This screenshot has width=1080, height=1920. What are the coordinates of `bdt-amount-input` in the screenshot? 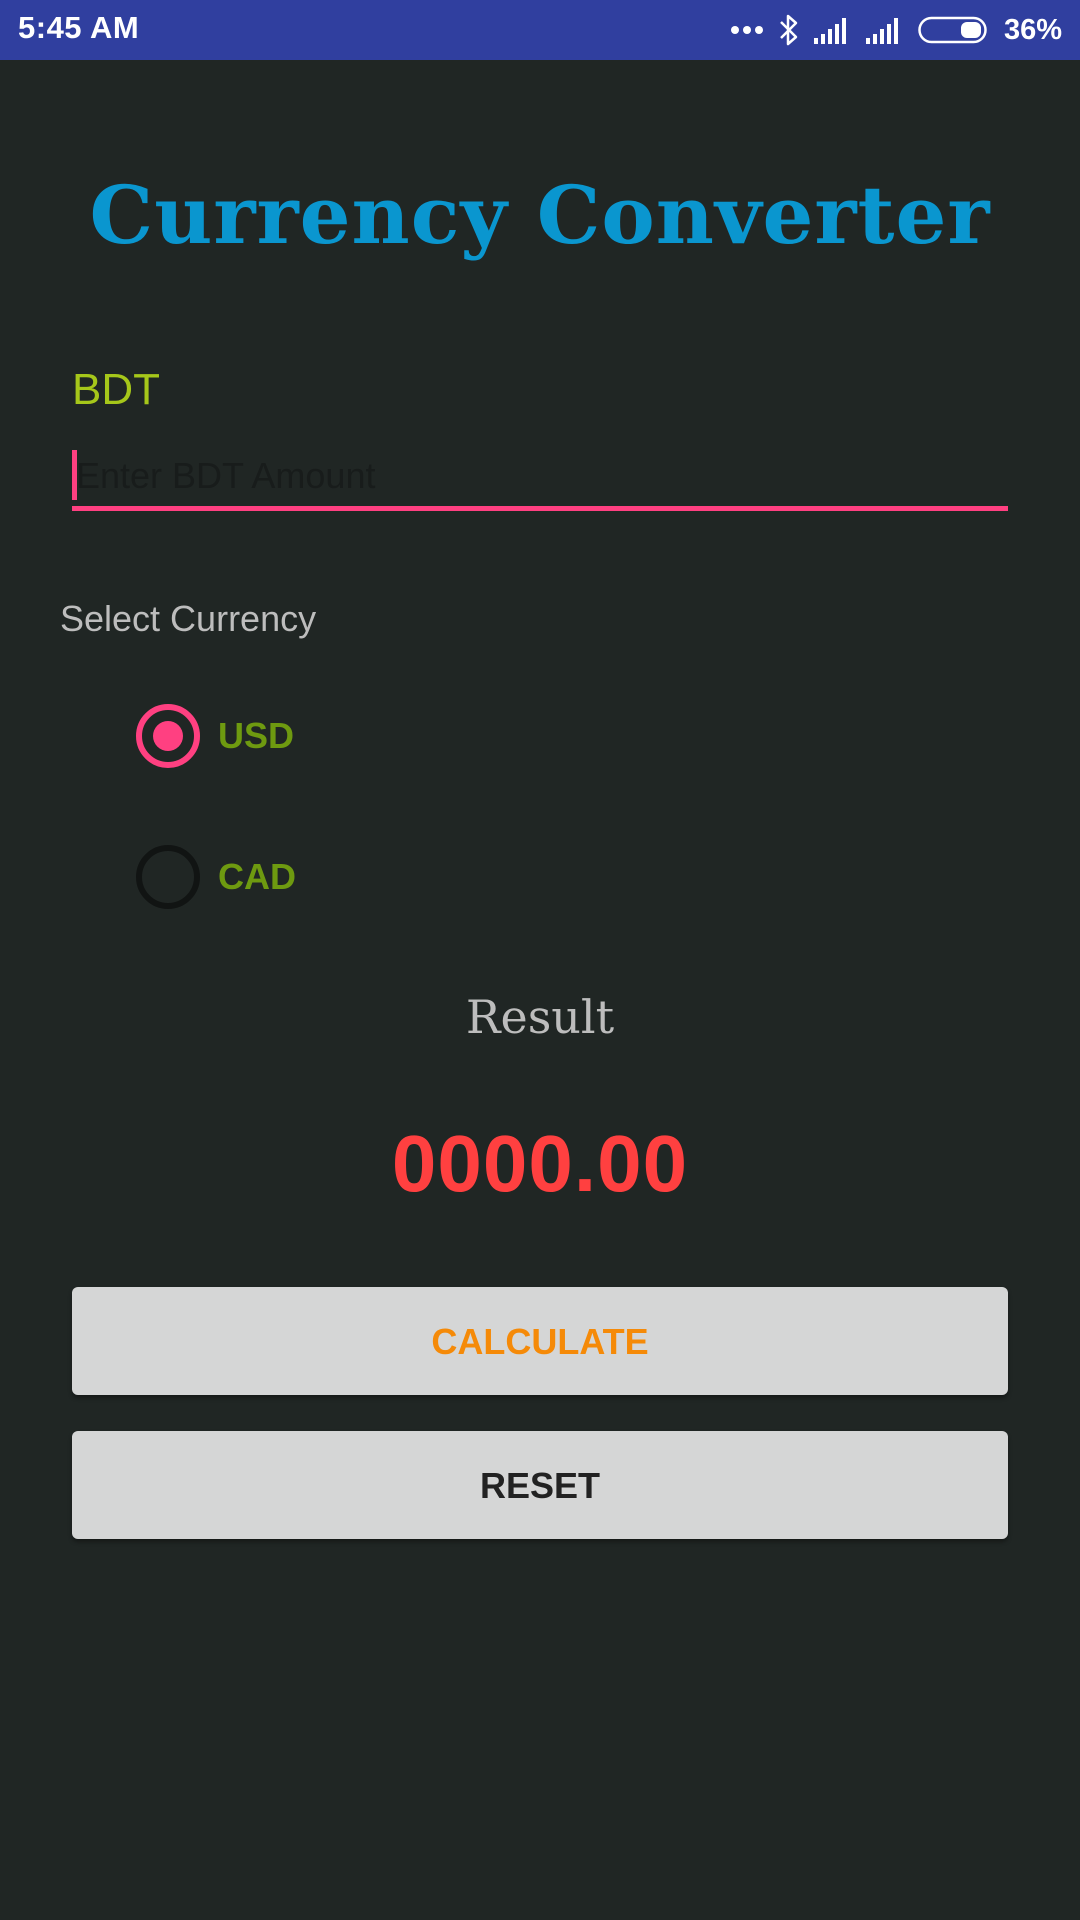 It's located at (540, 476).